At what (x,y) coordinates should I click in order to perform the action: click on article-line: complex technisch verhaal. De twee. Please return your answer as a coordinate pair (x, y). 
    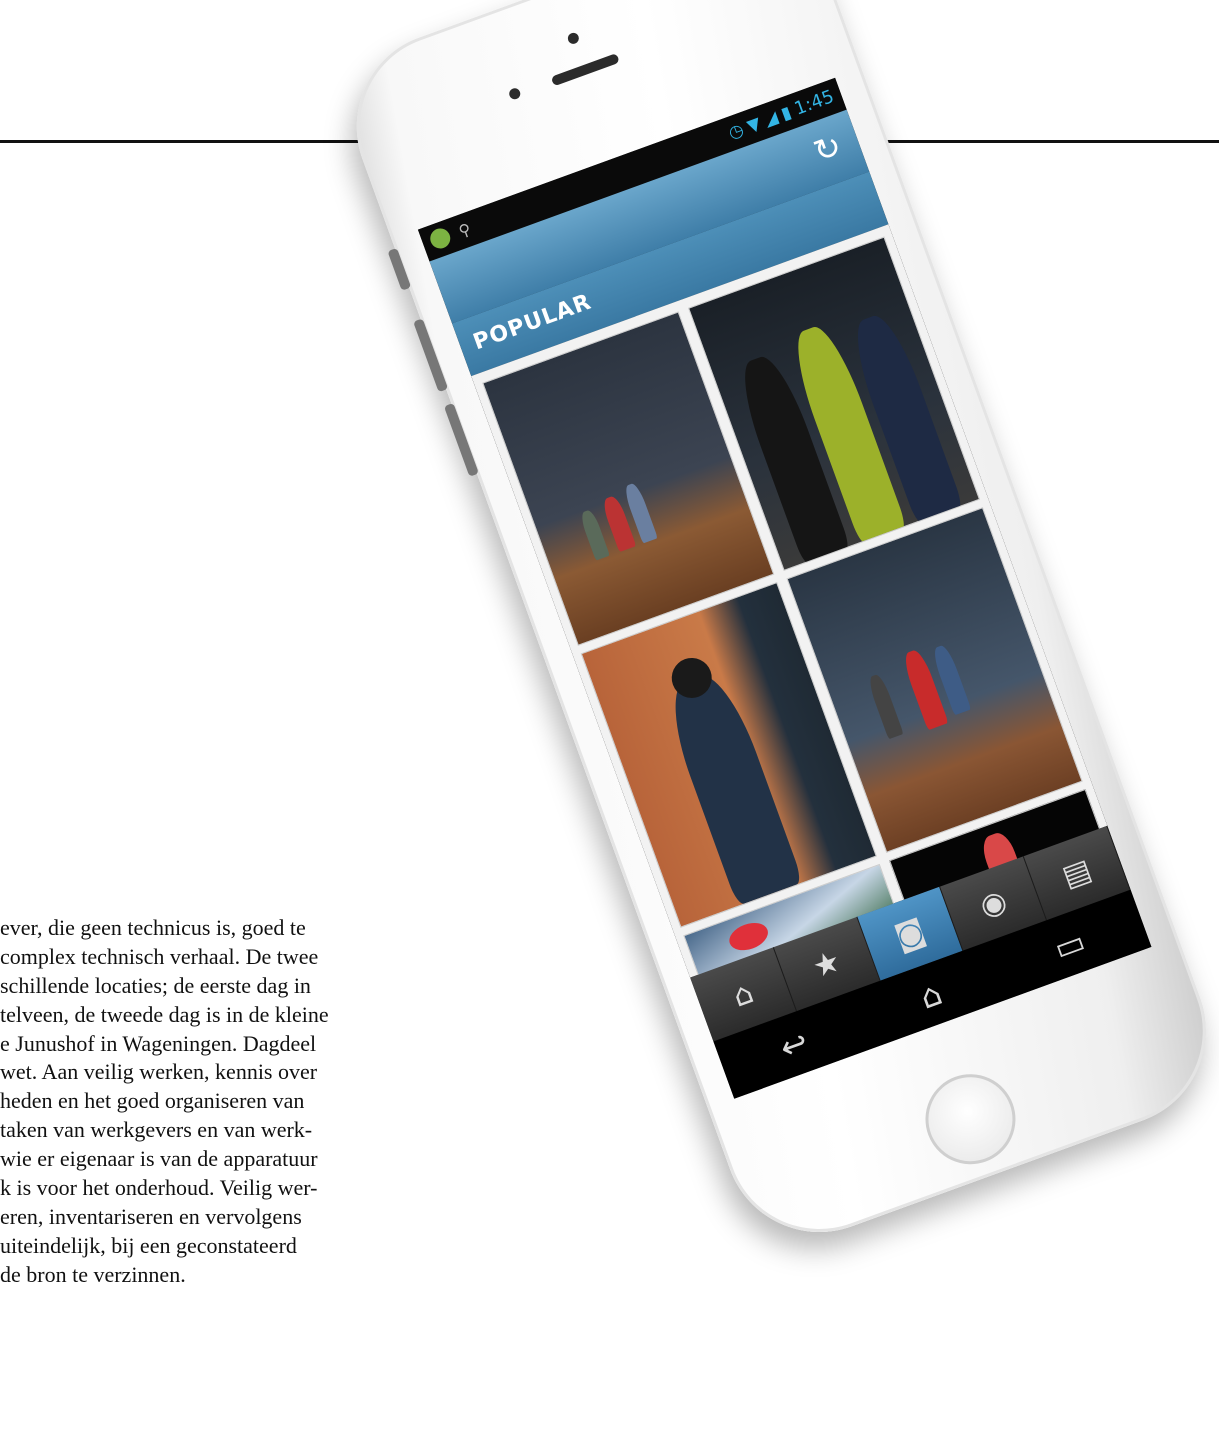
    Looking at the image, I should click on (159, 956).